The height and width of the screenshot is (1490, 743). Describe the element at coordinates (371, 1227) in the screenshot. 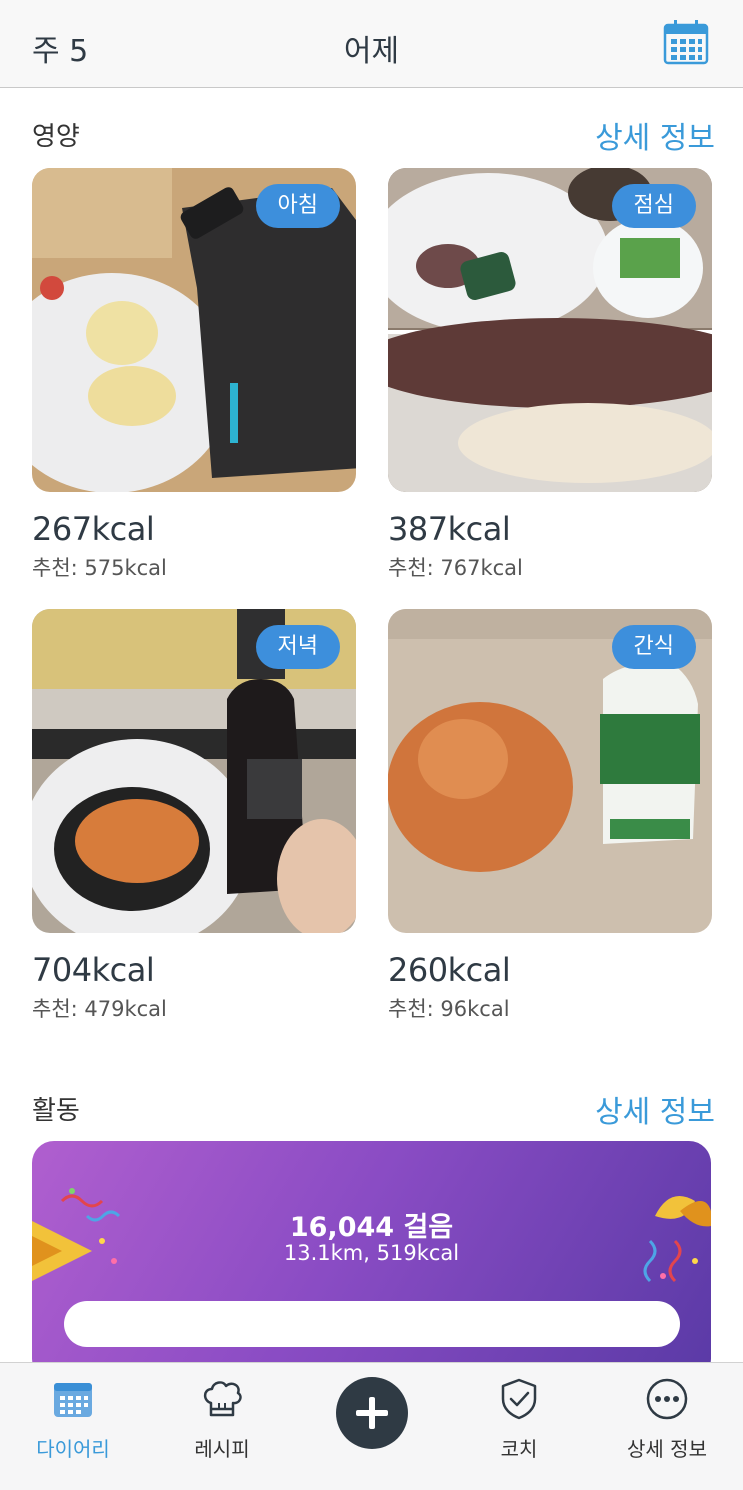

I see `steps-count: 16,044 걸음` at that location.